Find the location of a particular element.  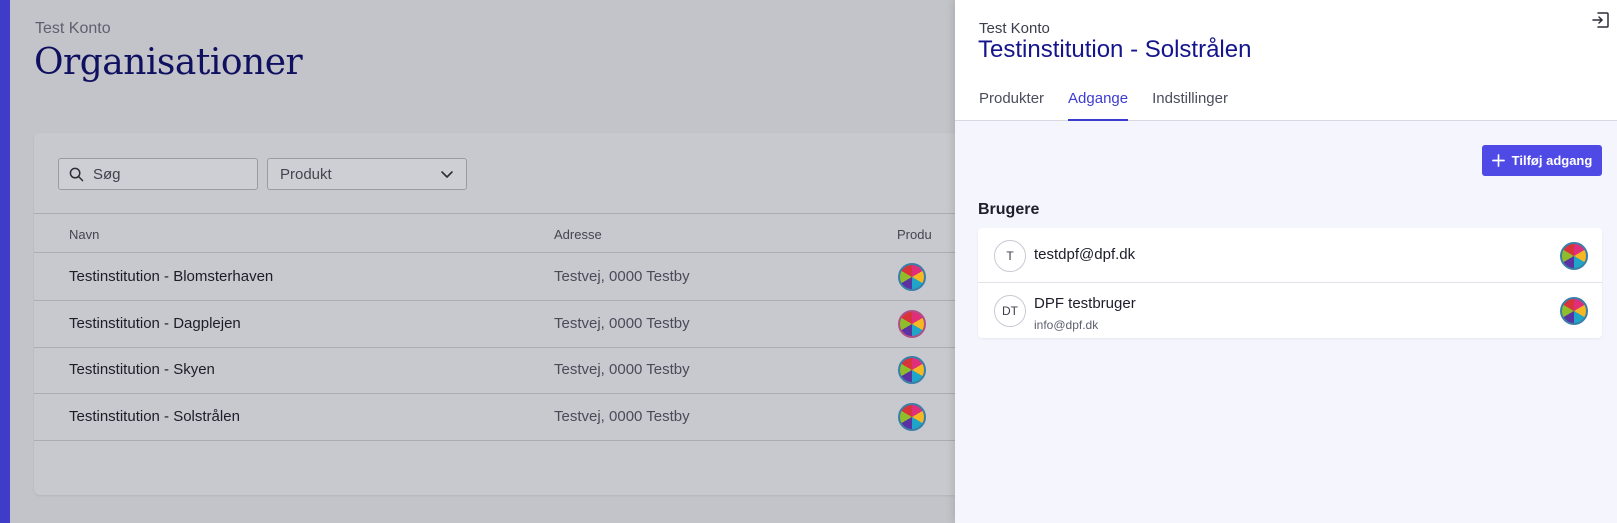

add-access-button: Tilføj adgang is located at coordinates (1542, 160).